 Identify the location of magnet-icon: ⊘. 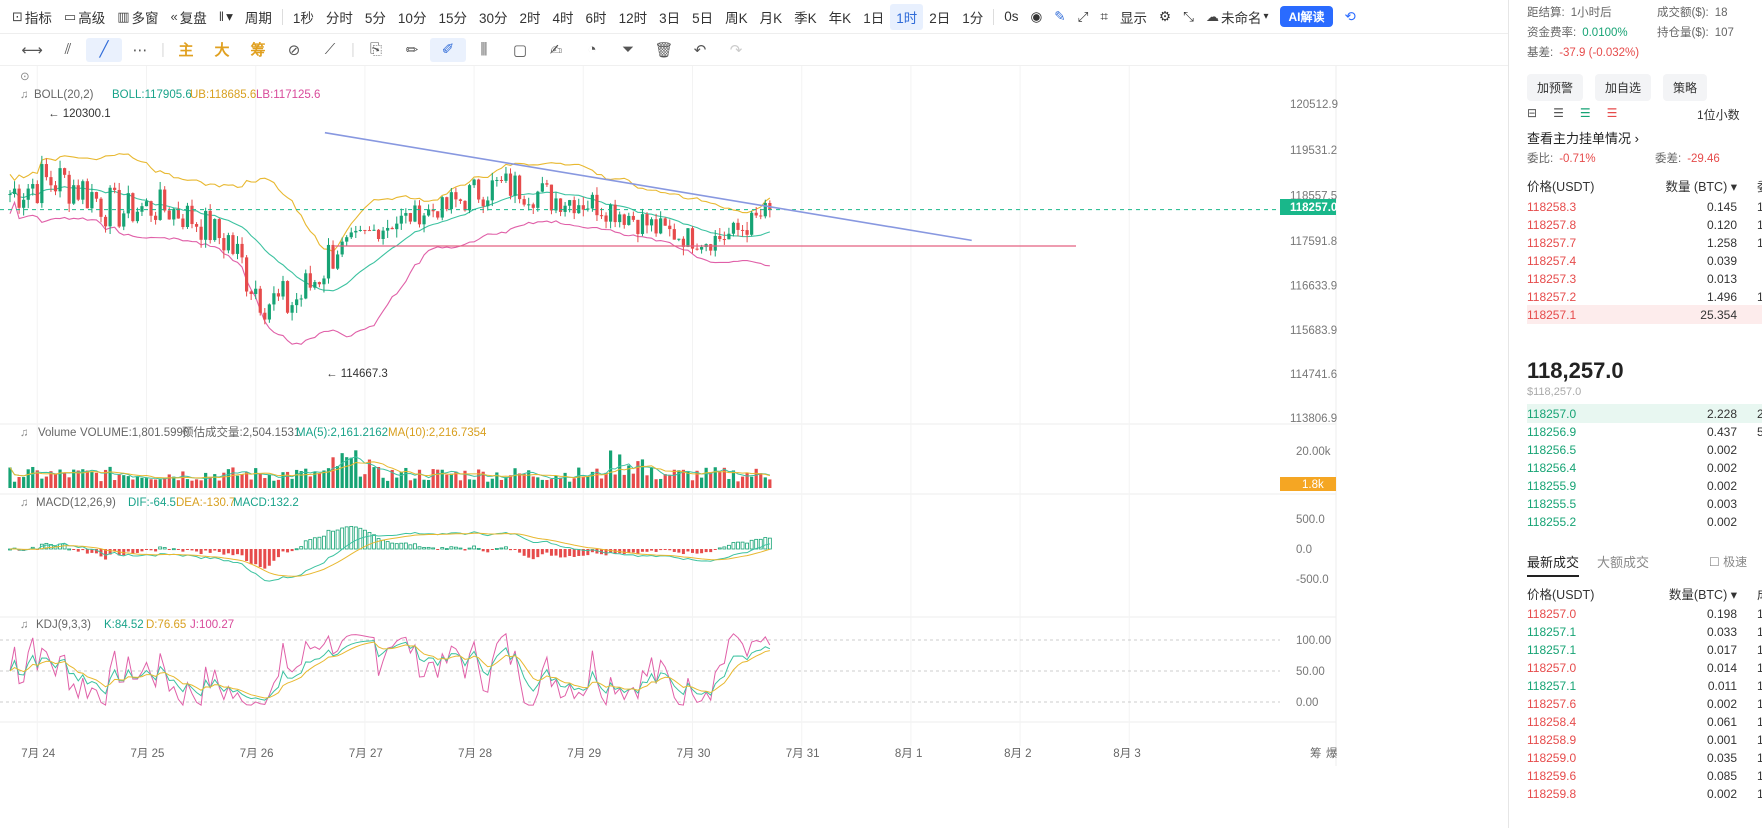
(294, 50).